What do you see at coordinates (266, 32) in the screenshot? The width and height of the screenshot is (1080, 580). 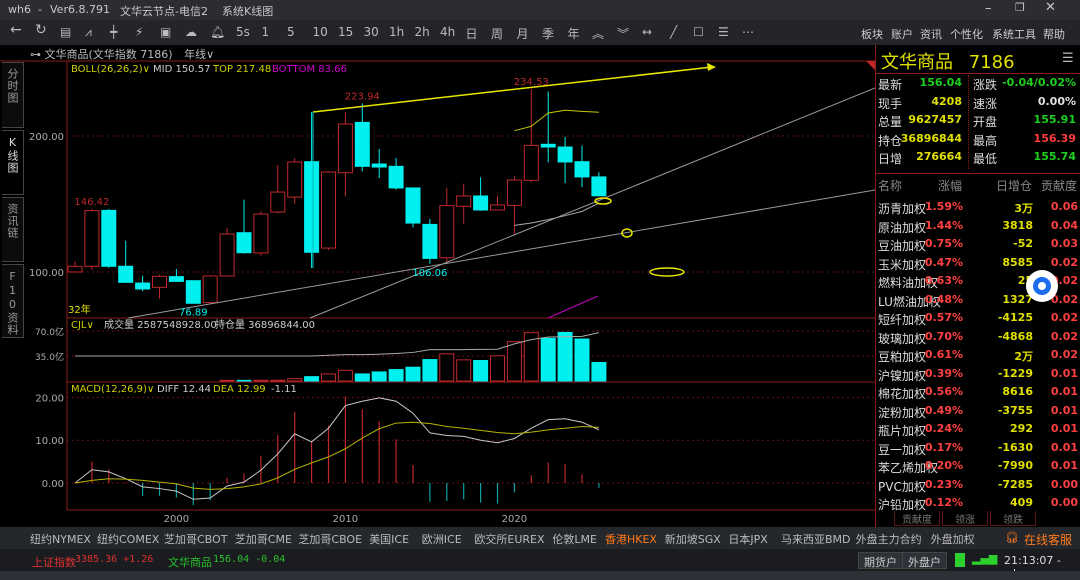 I see `period-1: 1` at bounding box center [266, 32].